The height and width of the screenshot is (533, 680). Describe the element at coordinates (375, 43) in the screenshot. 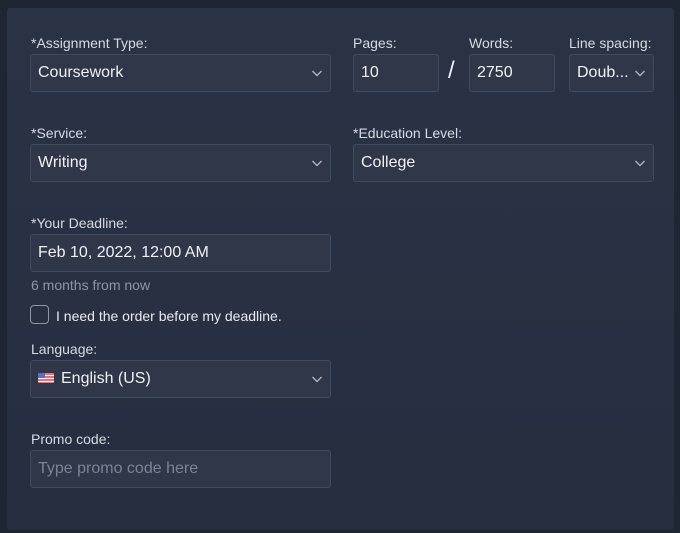

I see `pages-label: Pages:` at that location.